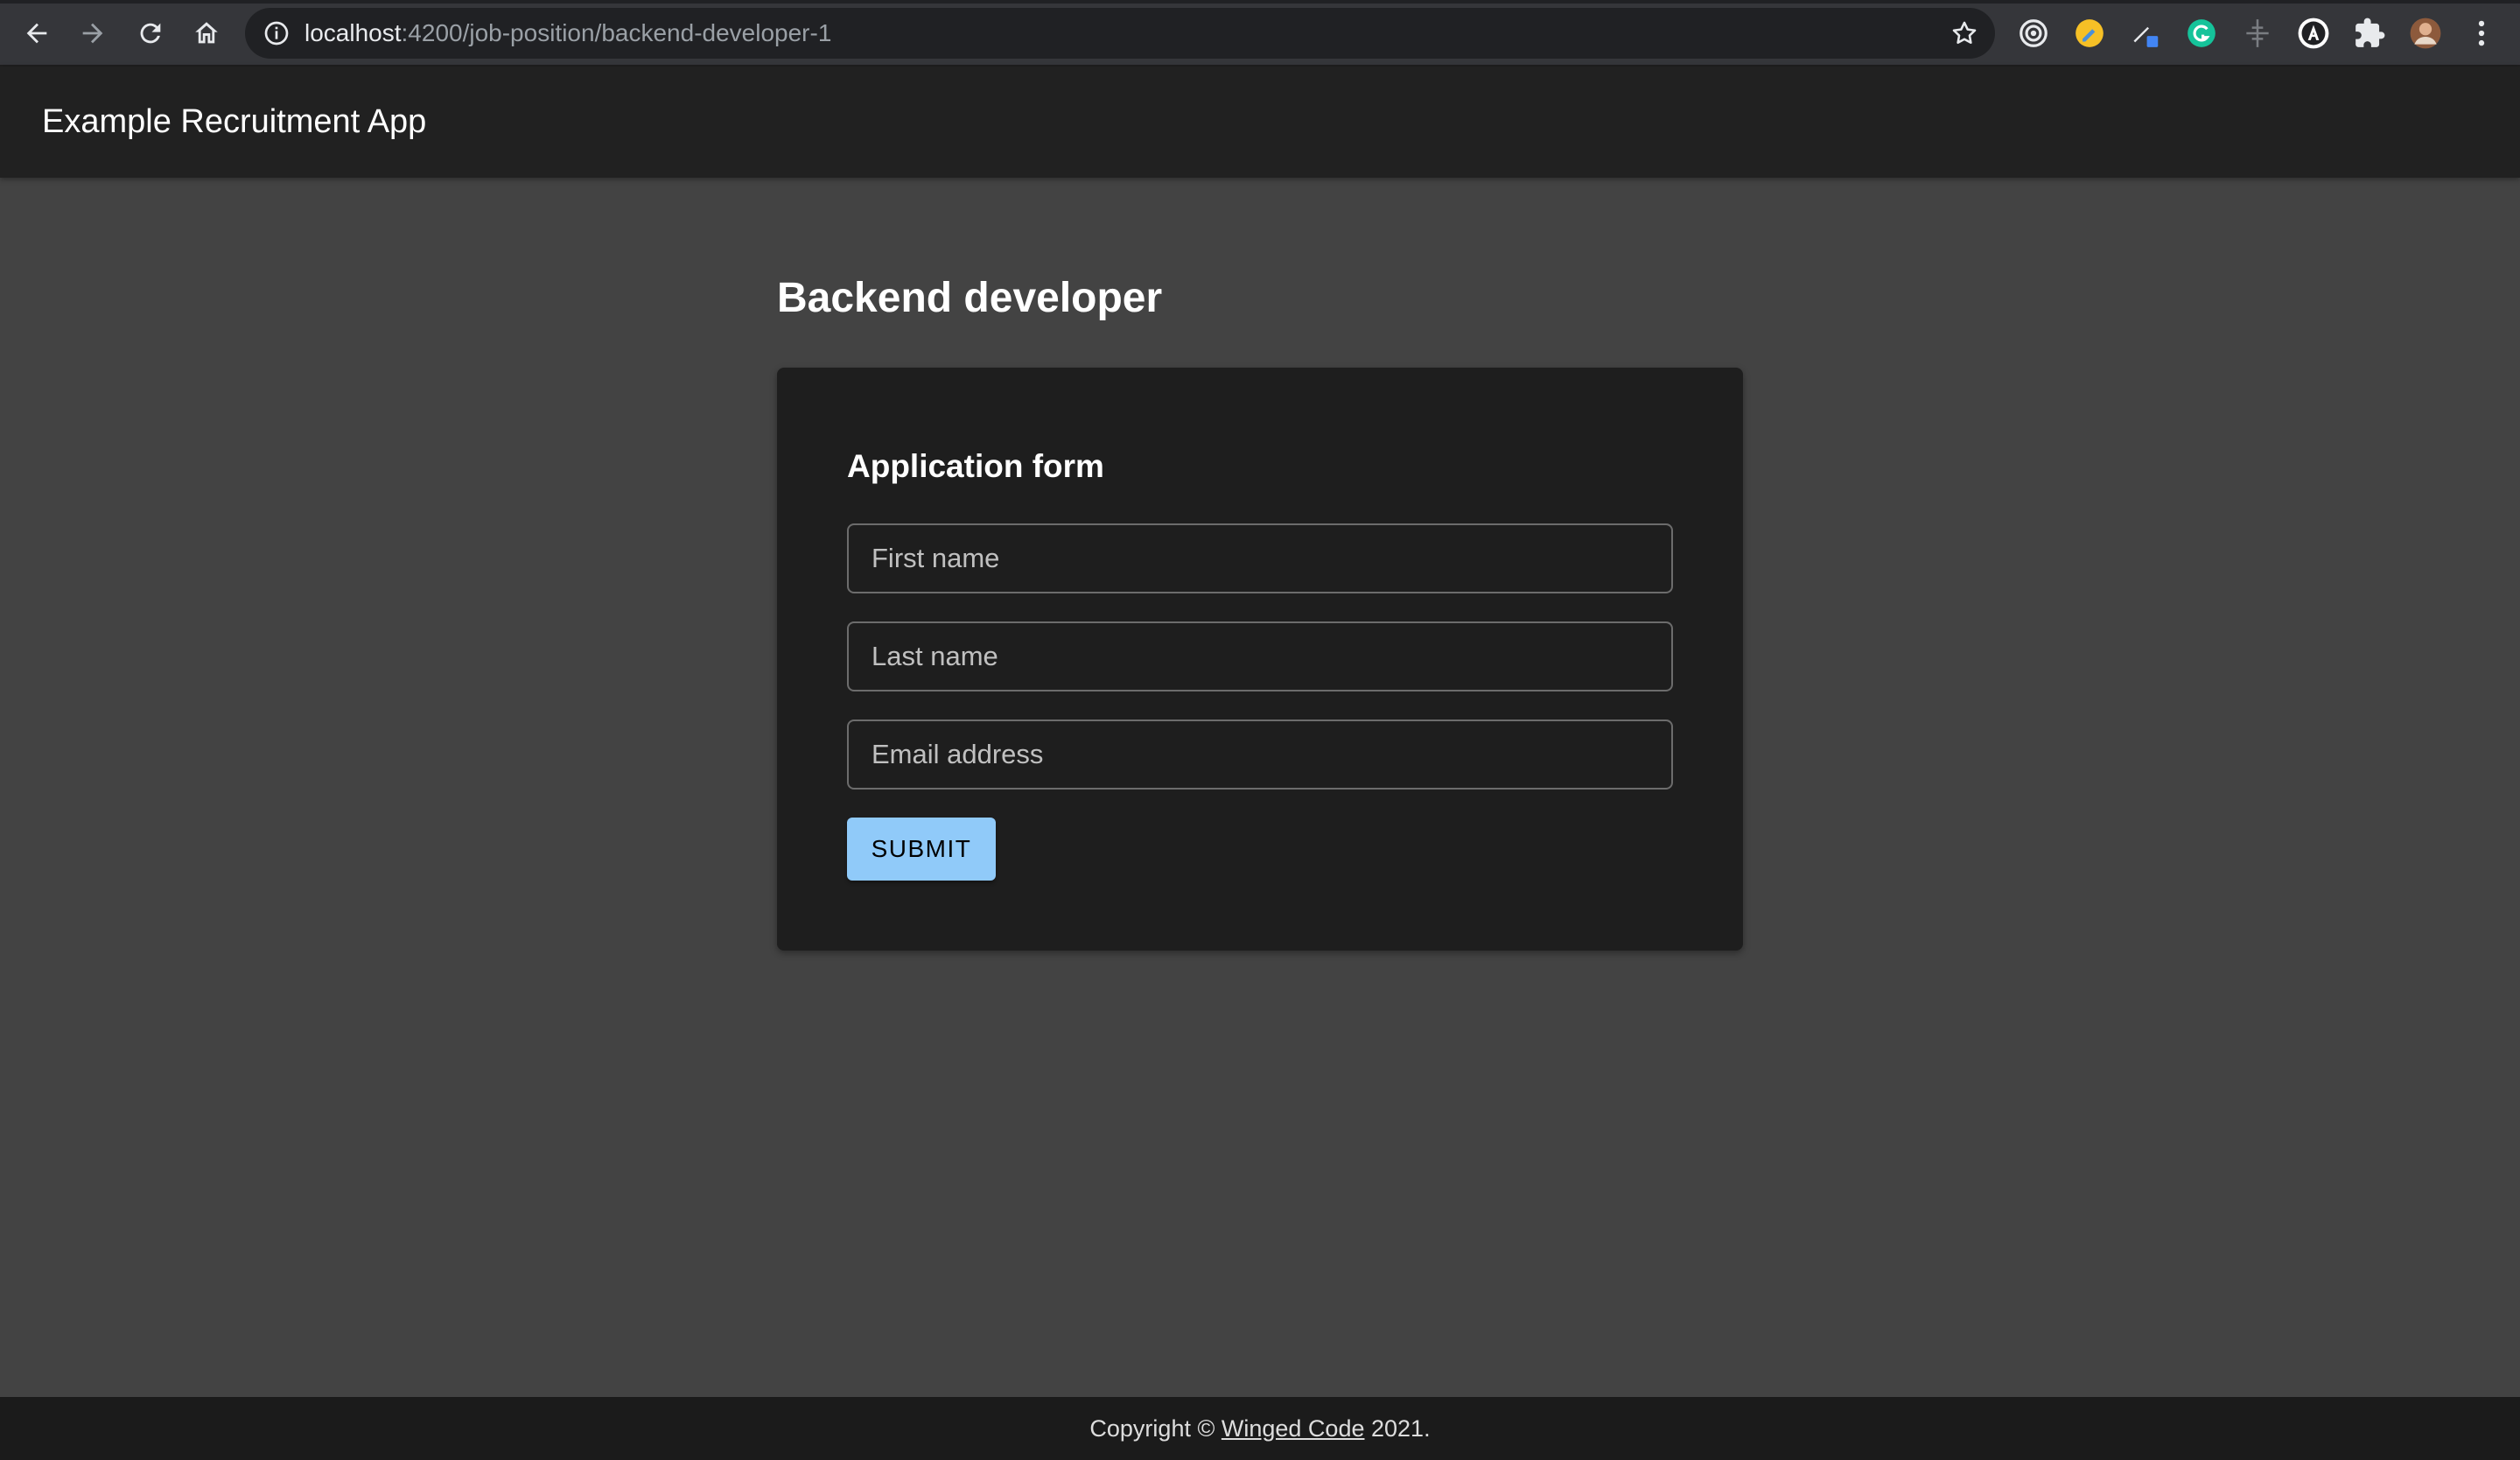 This screenshot has height=1460, width=2520. I want to click on winged-code-link: Winged Code, so click(1293, 1428).